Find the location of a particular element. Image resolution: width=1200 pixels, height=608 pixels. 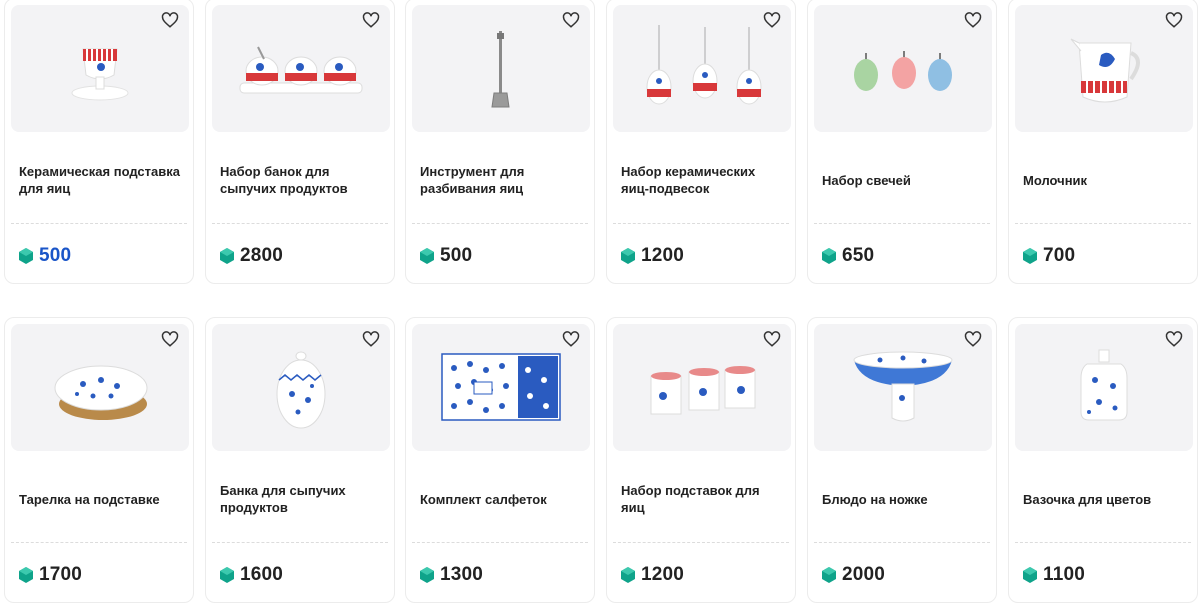

product-price: 700 is located at coordinates (1049, 256).